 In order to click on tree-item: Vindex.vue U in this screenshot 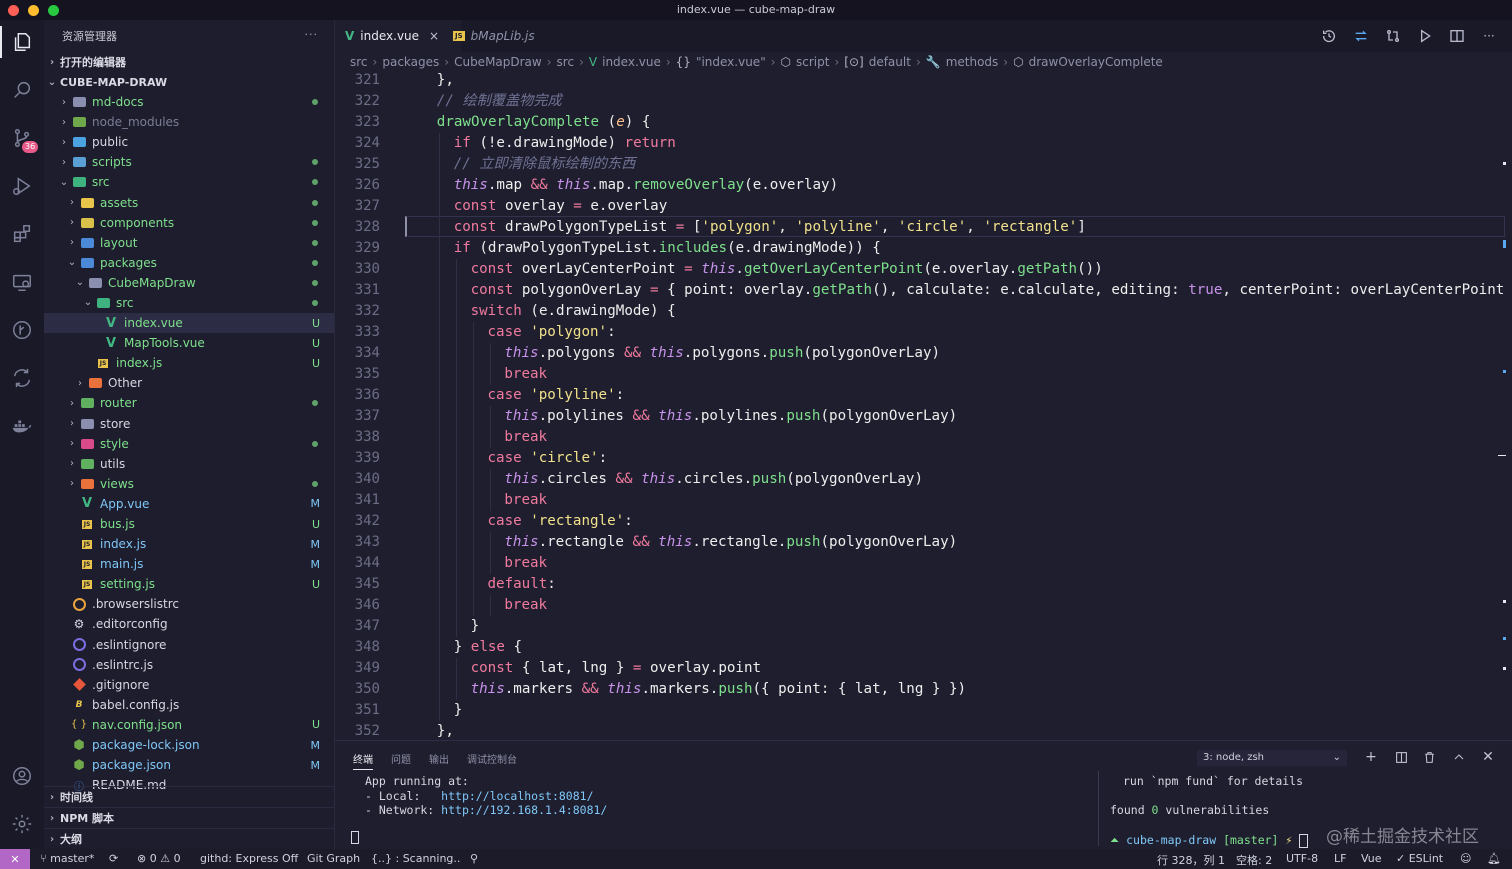, I will do `click(189, 323)`.